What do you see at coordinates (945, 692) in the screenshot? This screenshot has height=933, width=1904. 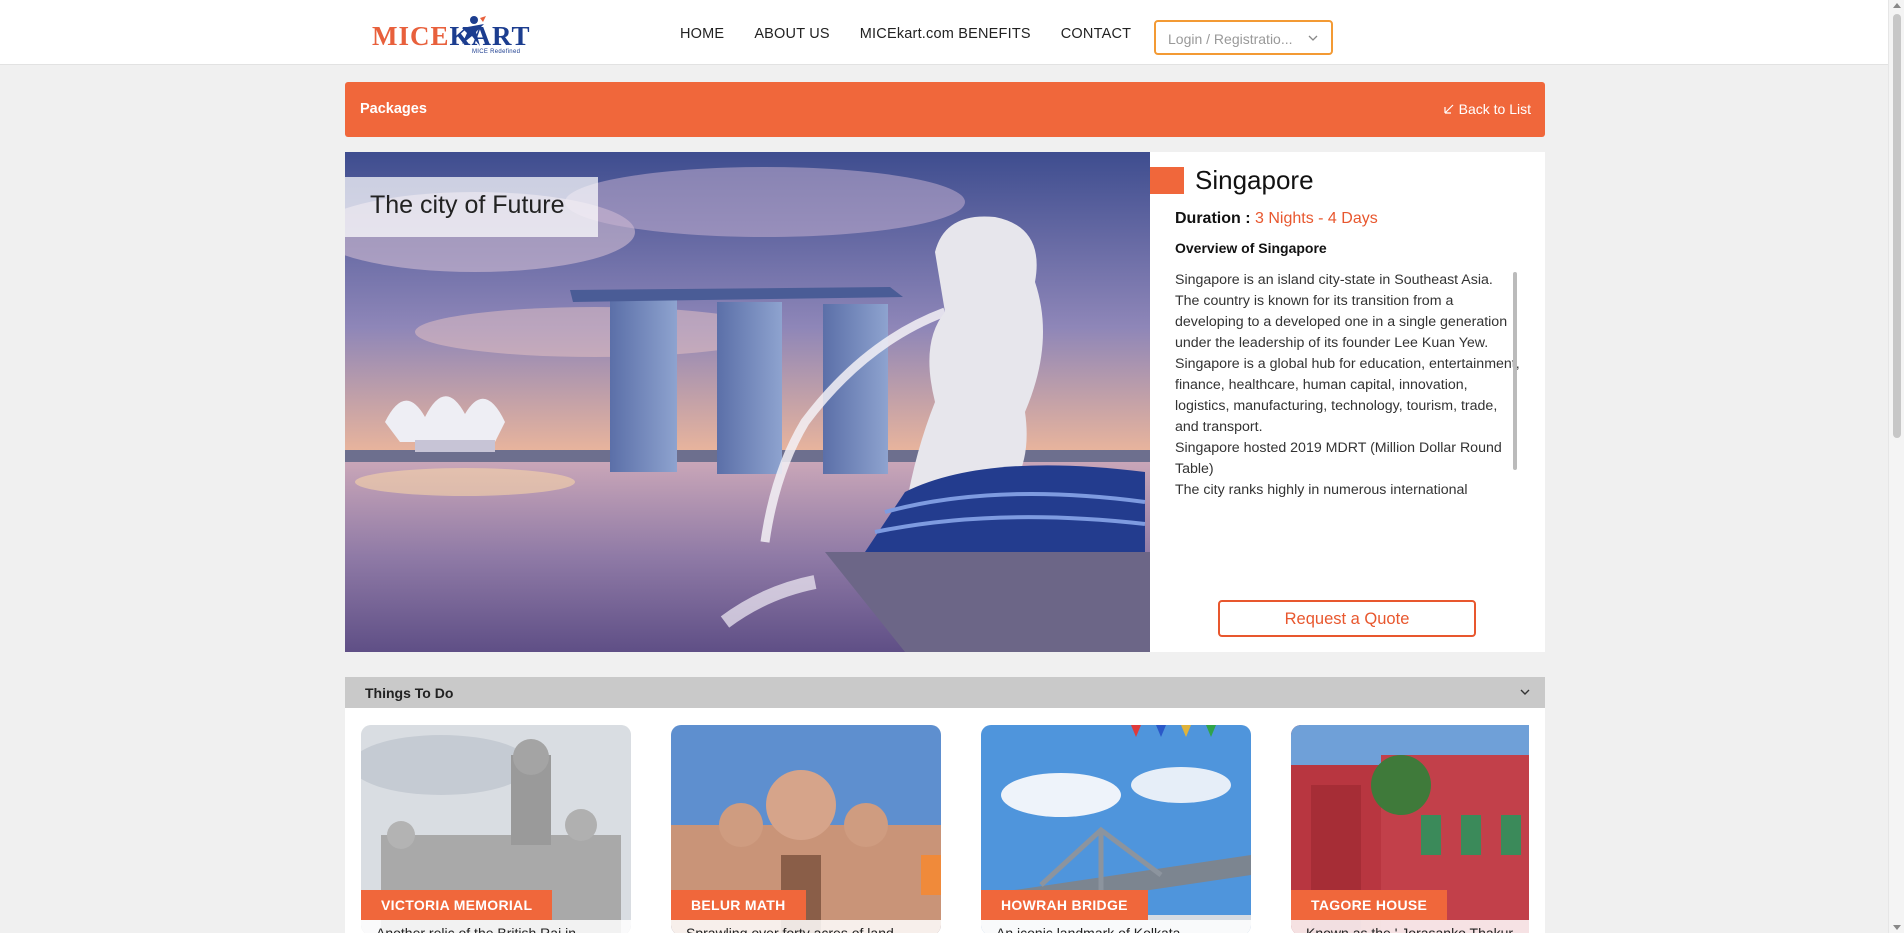 I see `things-to-do-header: Things To Do` at bounding box center [945, 692].